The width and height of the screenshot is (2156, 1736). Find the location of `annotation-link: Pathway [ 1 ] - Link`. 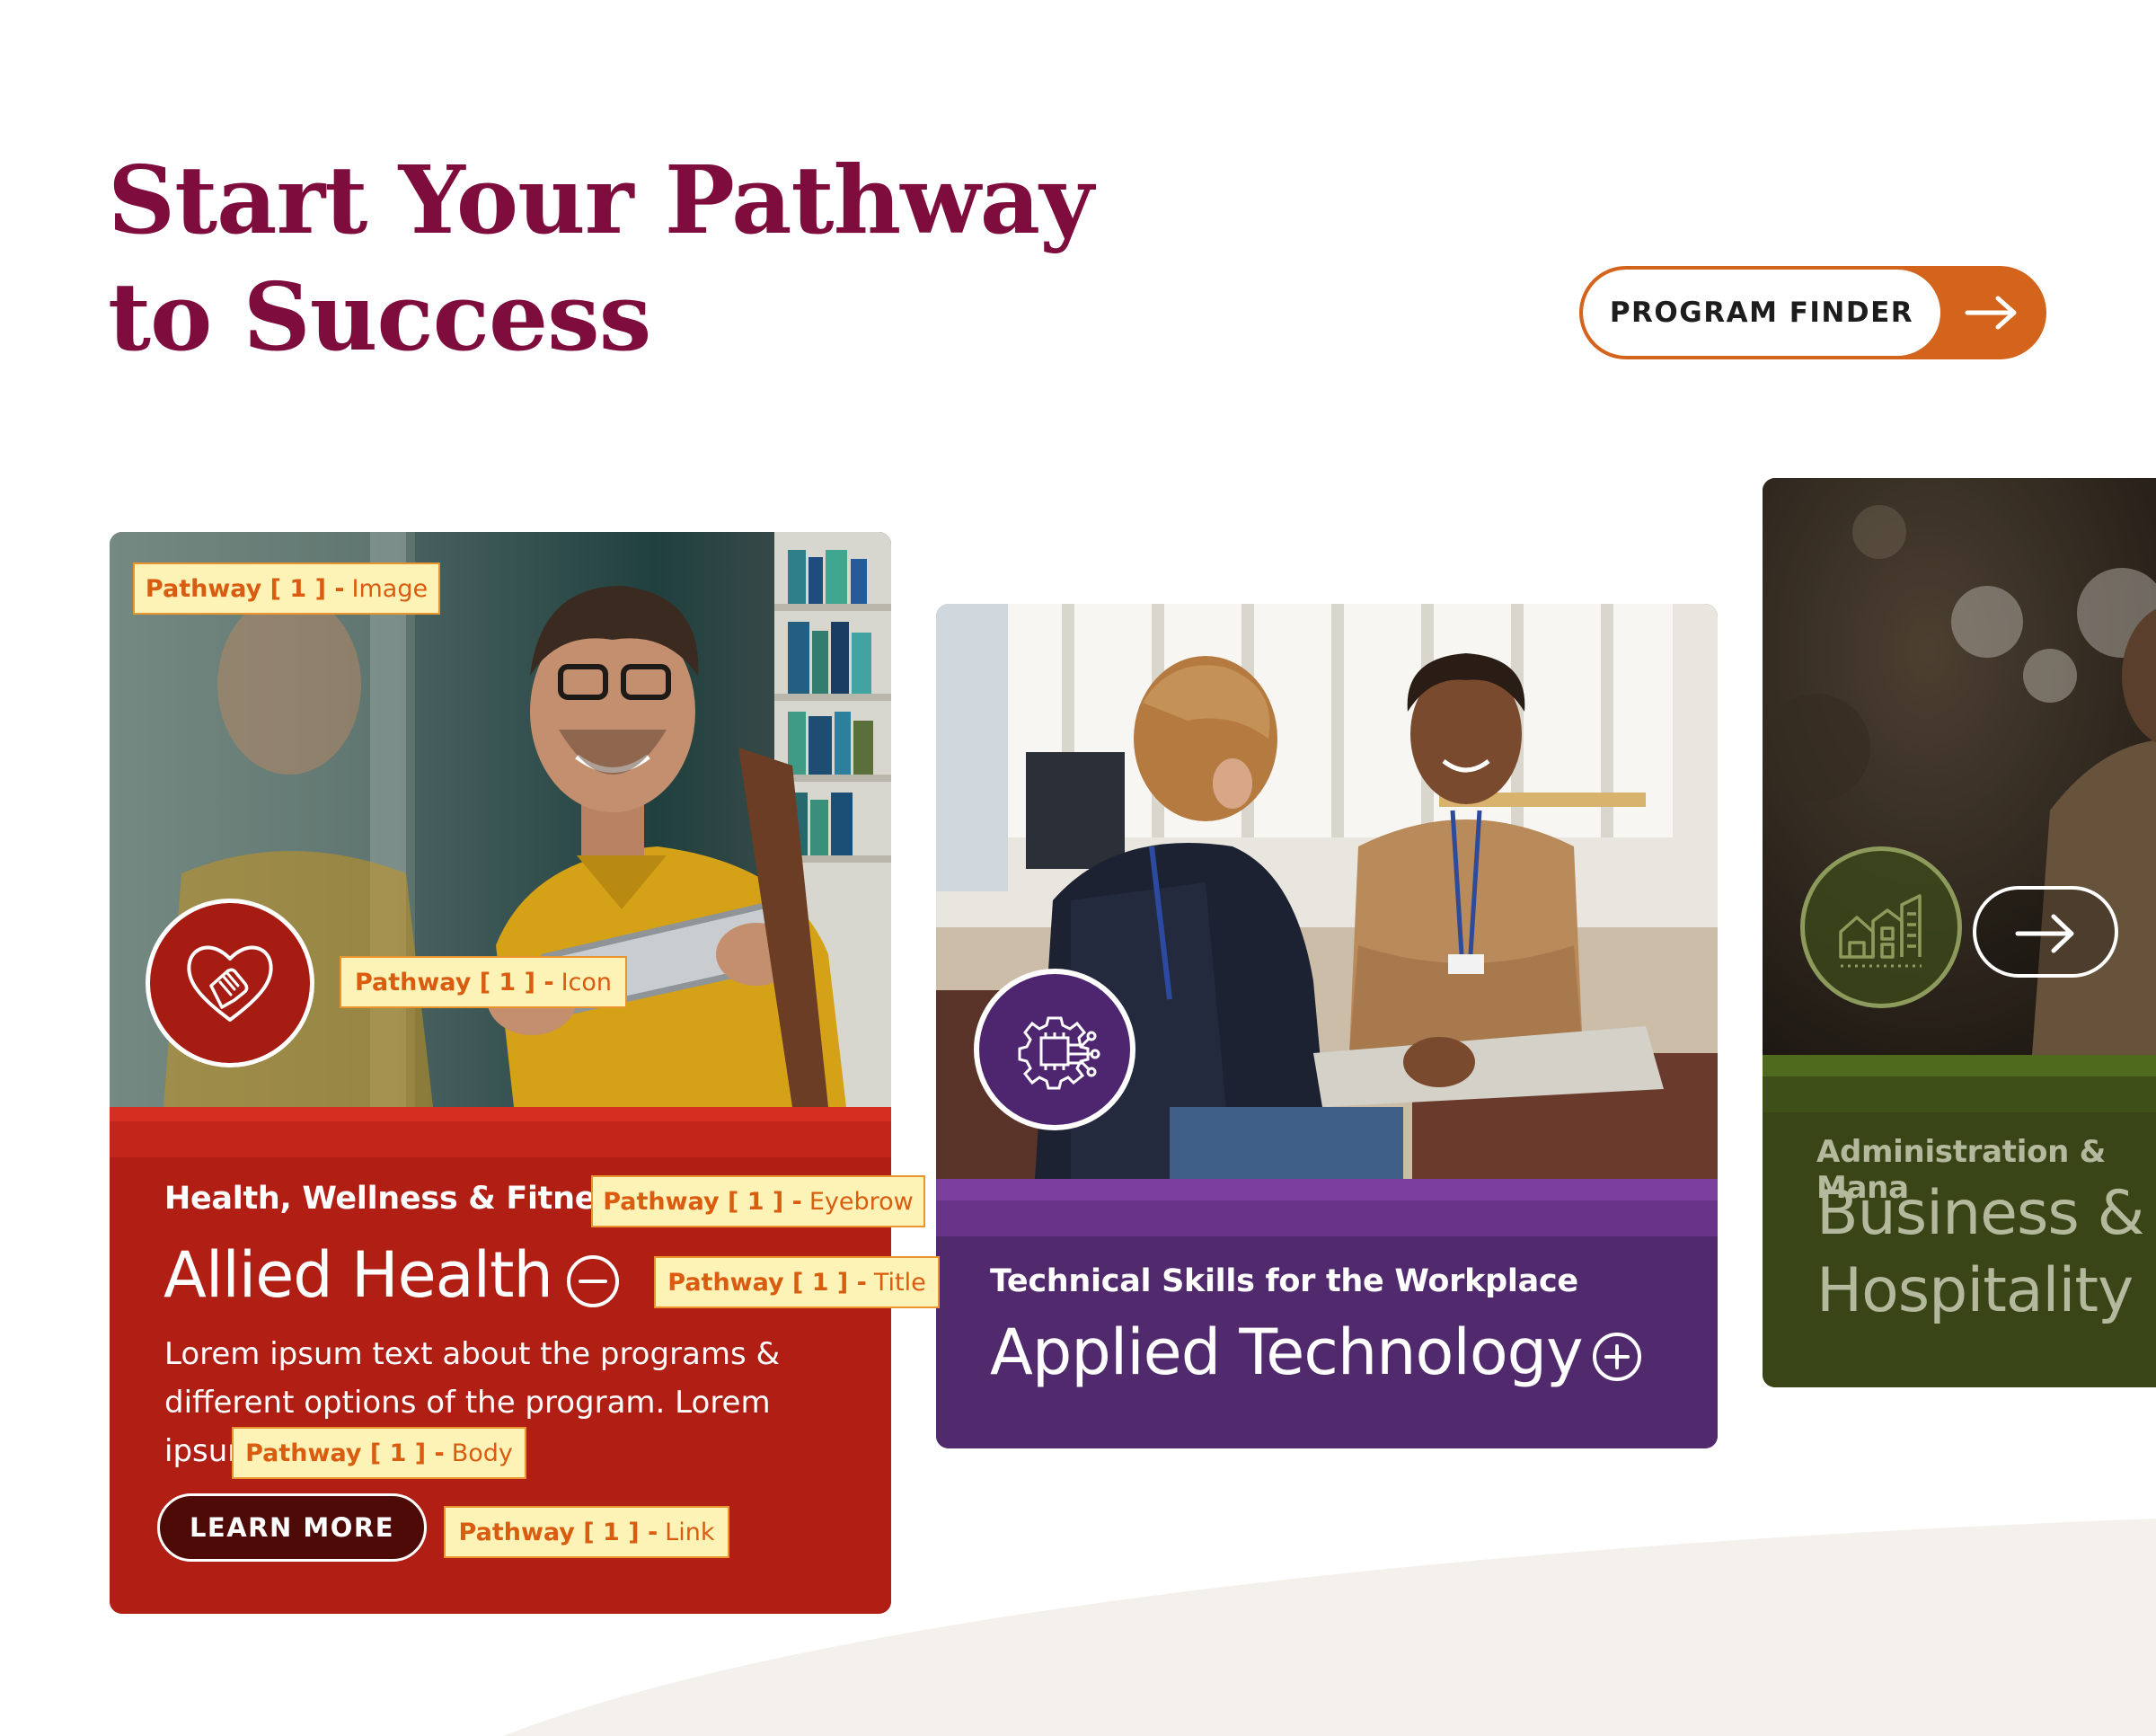

annotation-link: Pathway [ 1 ] - Link is located at coordinates (586, 1532).